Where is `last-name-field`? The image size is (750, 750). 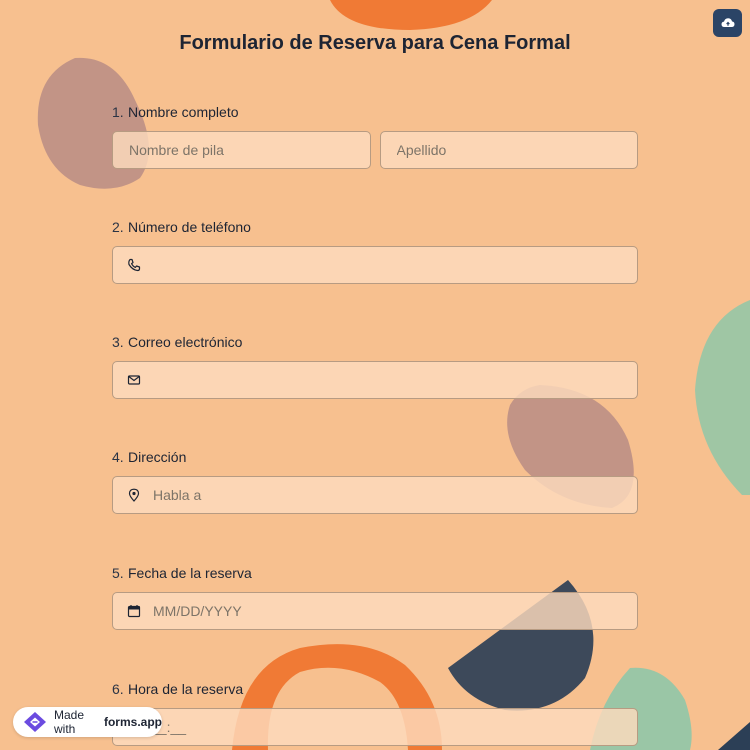
last-name-field is located at coordinates (508, 150).